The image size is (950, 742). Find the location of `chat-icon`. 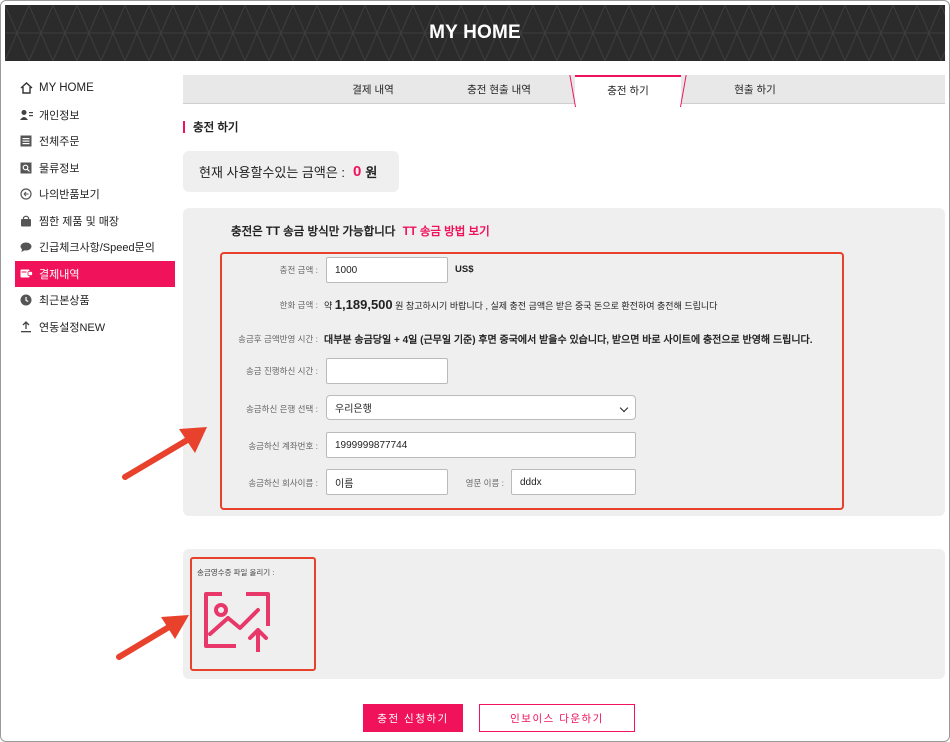

chat-icon is located at coordinates (26, 247).